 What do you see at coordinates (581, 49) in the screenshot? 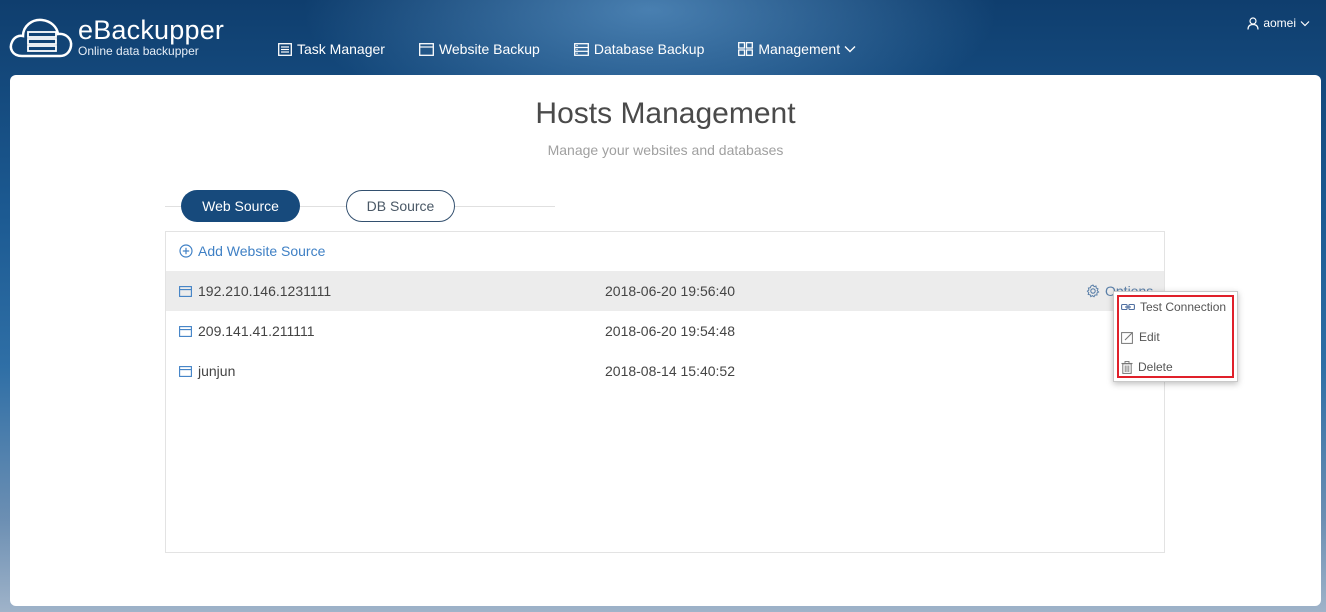
I see `database-icon` at bounding box center [581, 49].